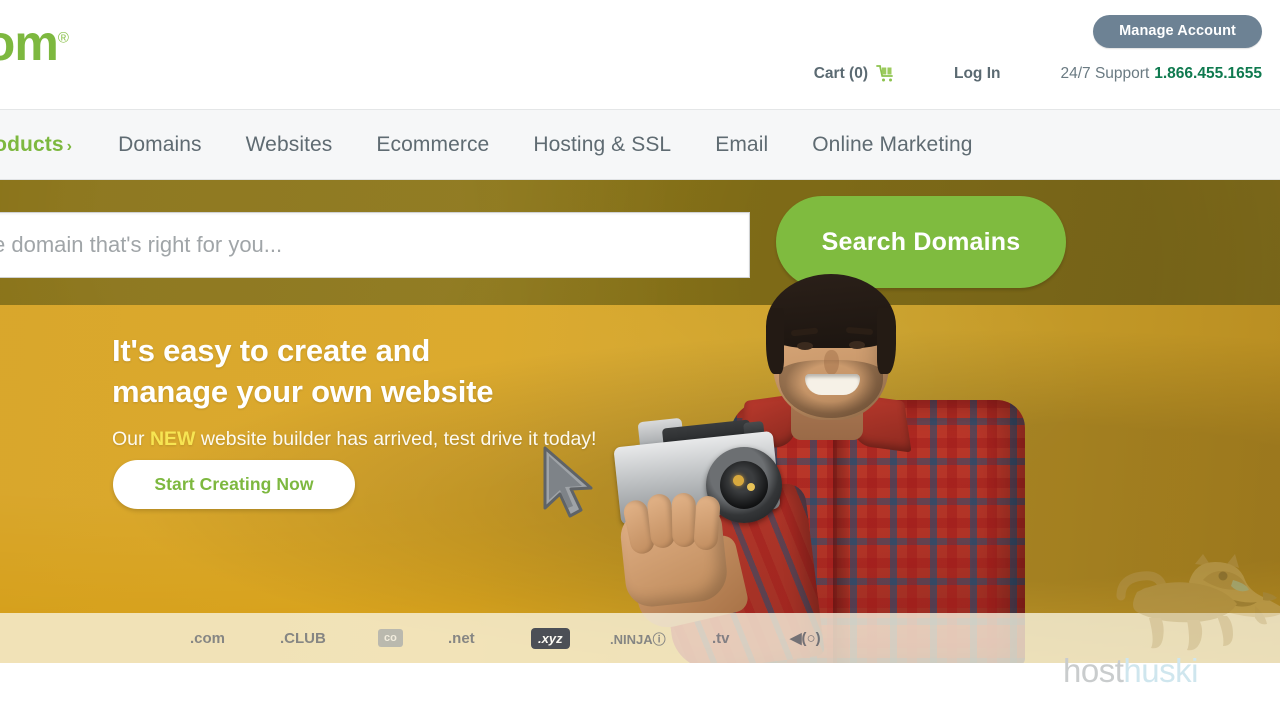 Image resolution: width=1280 pixels, height=720 pixels. I want to click on chevron-right-icon: ›, so click(69, 146).